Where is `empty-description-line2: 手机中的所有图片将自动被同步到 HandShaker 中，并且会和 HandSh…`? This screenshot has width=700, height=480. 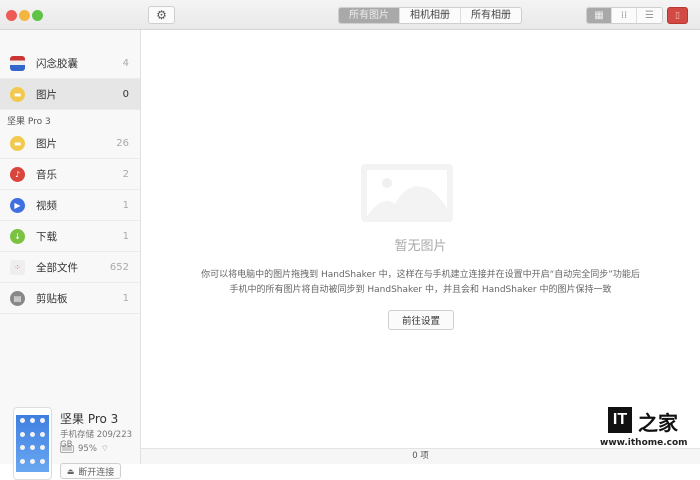 empty-description-line2: 手机中的所有图片将自动被同步到 HandShaker 中，并且会和 HandSh… is located at coordinates (420, 290).